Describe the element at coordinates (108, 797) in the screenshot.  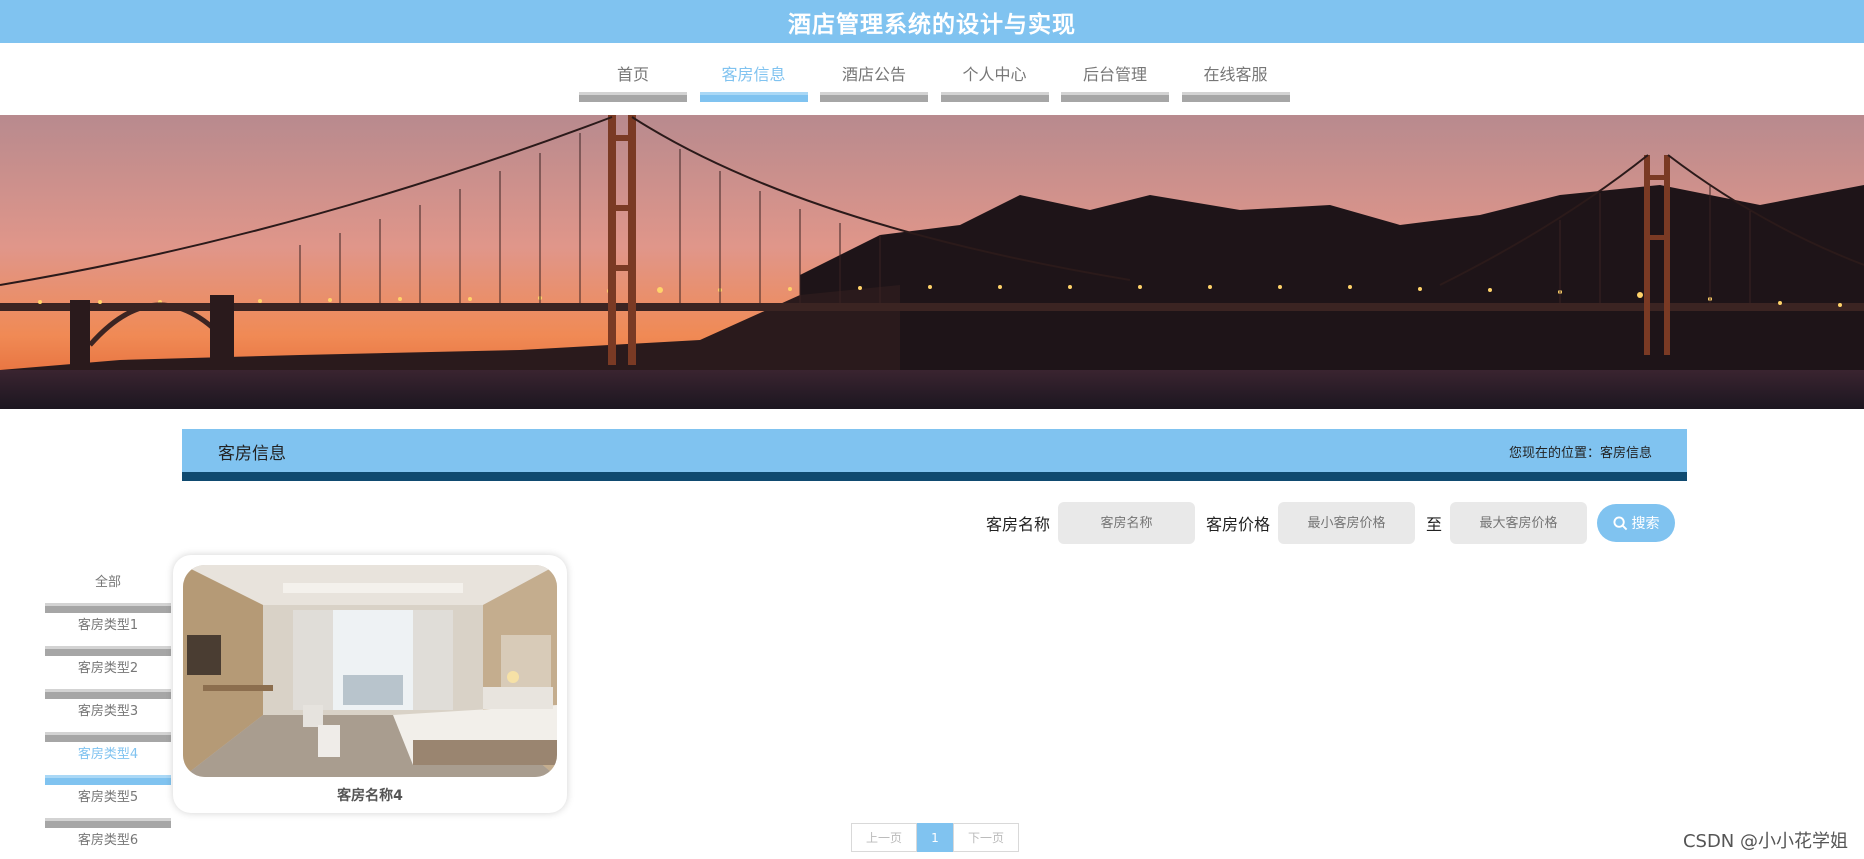
I see `sidebar-item-label: 客房类型5` at that location.